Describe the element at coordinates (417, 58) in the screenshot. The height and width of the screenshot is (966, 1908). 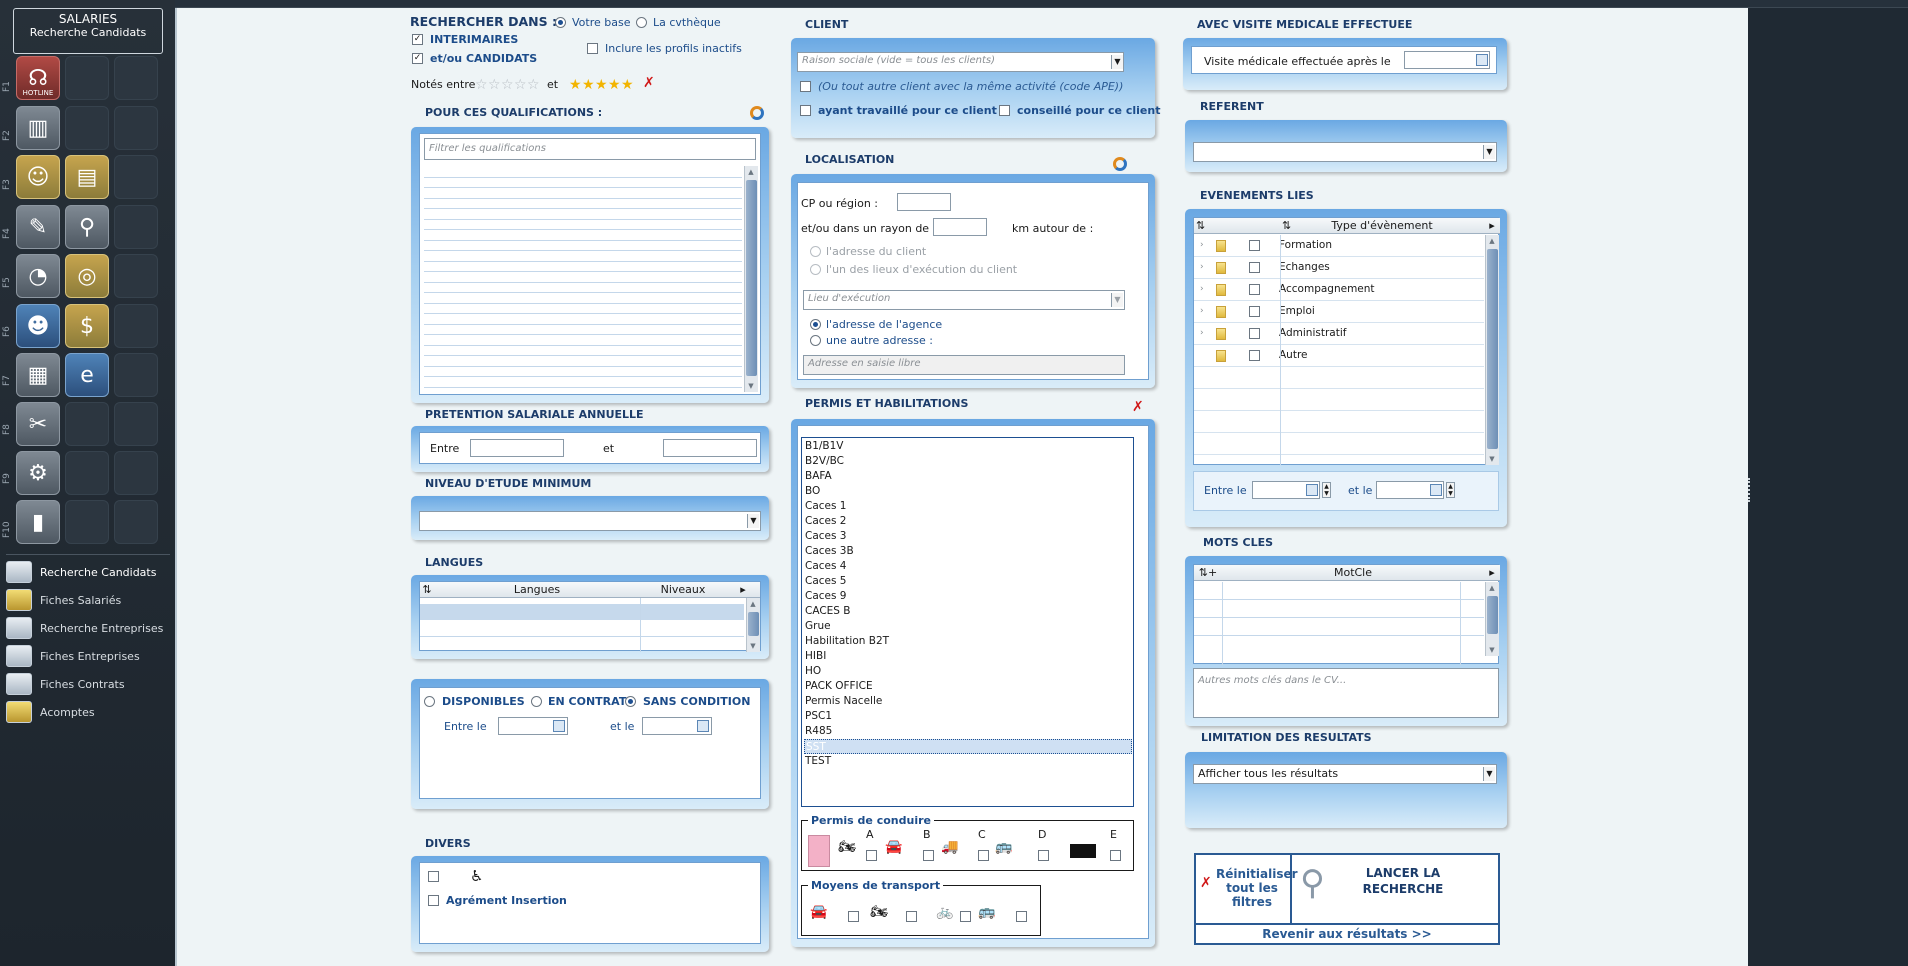
I see `candidats-checkbox: ✓` at that location.